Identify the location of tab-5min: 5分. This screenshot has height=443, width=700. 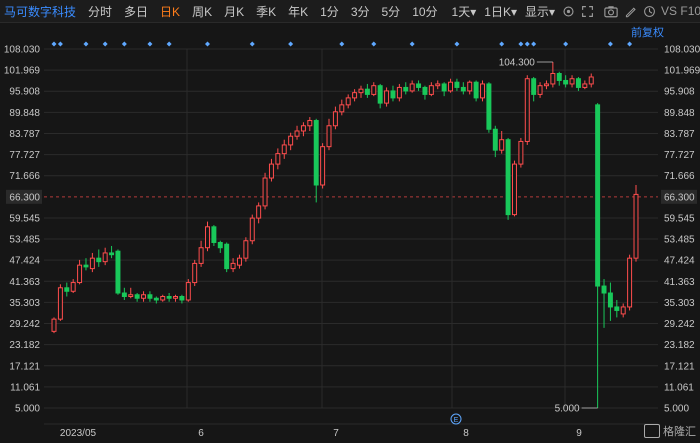
(391, 11).